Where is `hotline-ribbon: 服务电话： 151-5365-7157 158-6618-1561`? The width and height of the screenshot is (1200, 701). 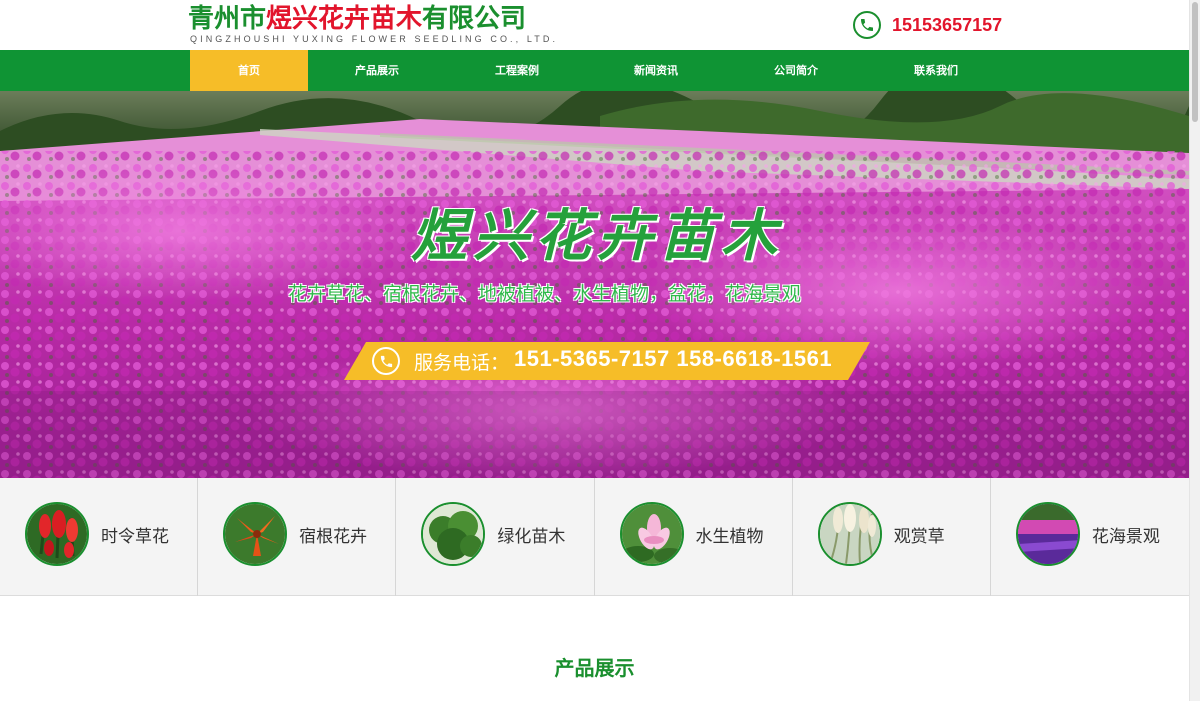 hotline-ribbon: 服务电话： 151-5365-7157 158-6618-1561 is located at coordinates (607, 361).